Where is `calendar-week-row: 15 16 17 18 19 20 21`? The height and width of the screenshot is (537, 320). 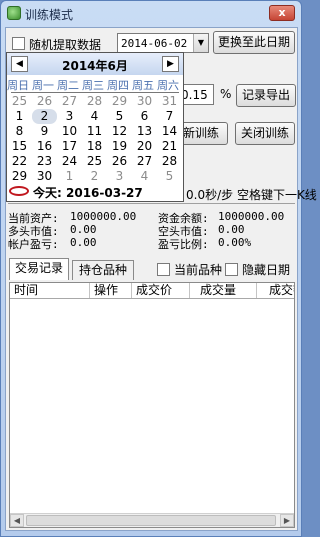
calendar-week-row: 15 16 17 18 19 20 21 is located at coordinates (95, 146).